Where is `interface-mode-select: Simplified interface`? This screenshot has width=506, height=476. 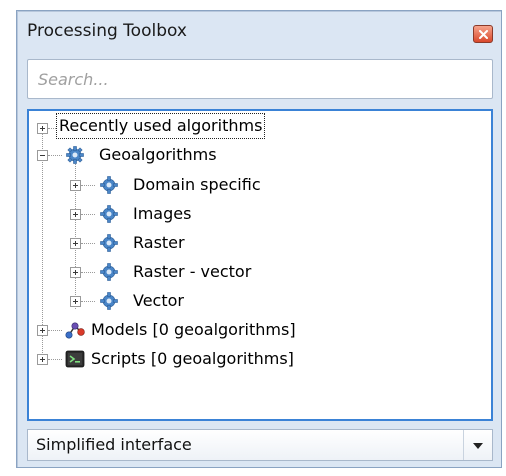
interface-mode-select: Simplified interface is located at coordinates (260, 445).